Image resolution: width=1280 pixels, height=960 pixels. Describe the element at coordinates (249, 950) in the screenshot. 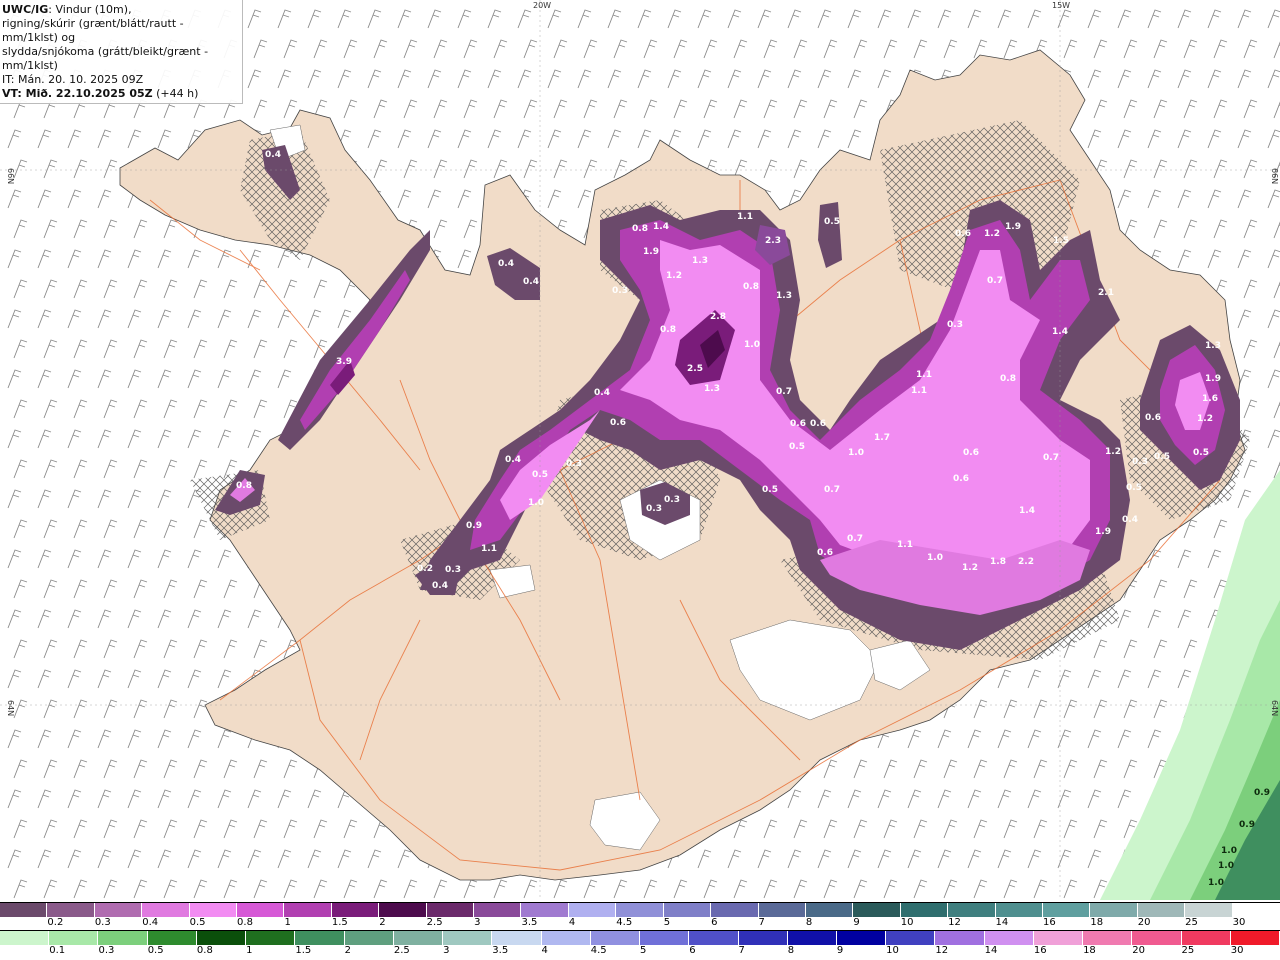

I see `legend-tick-label: 1` at that location.